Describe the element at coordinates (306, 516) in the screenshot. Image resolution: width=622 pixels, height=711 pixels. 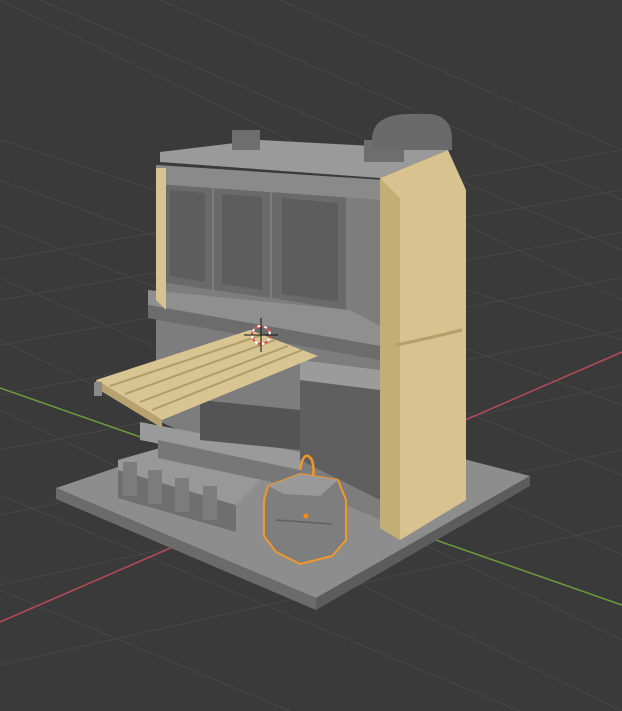
I see `origin-dot-icon` at that location.